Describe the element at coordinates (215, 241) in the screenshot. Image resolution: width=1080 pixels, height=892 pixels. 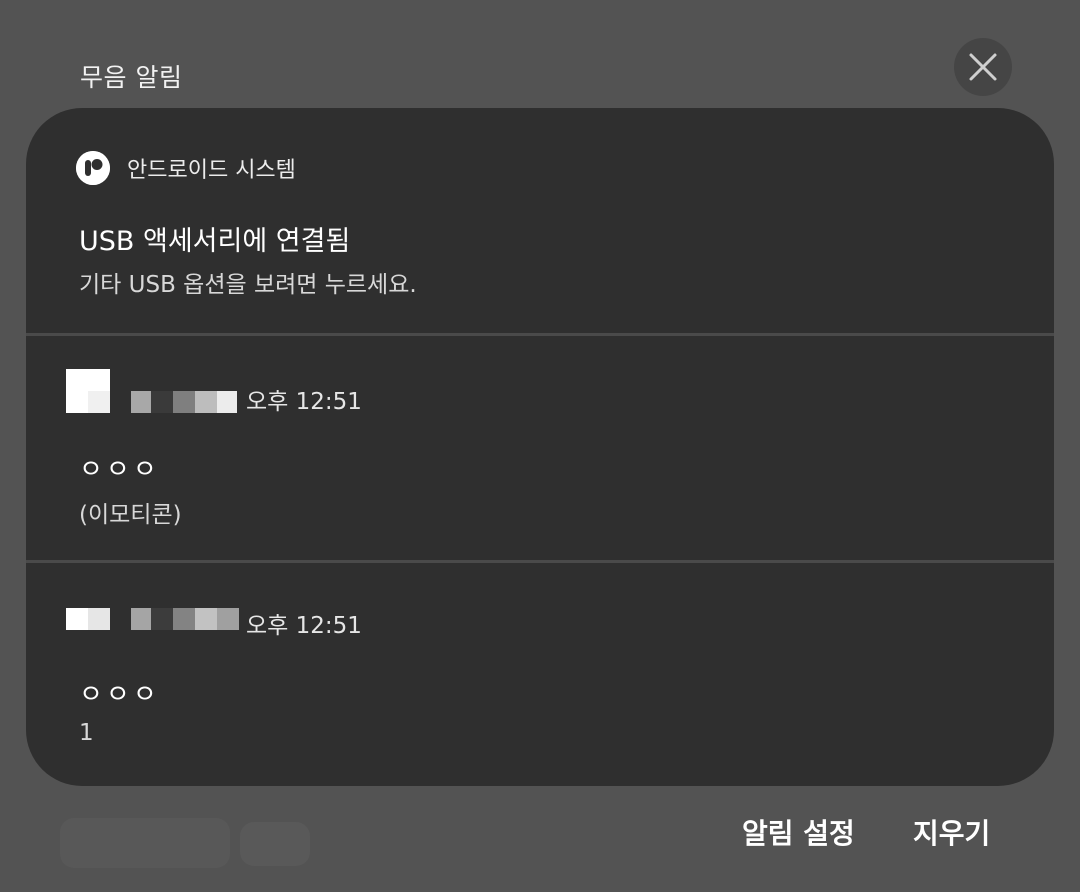
I see `notification-title: USB 액세서리에 연결됨` at that location.